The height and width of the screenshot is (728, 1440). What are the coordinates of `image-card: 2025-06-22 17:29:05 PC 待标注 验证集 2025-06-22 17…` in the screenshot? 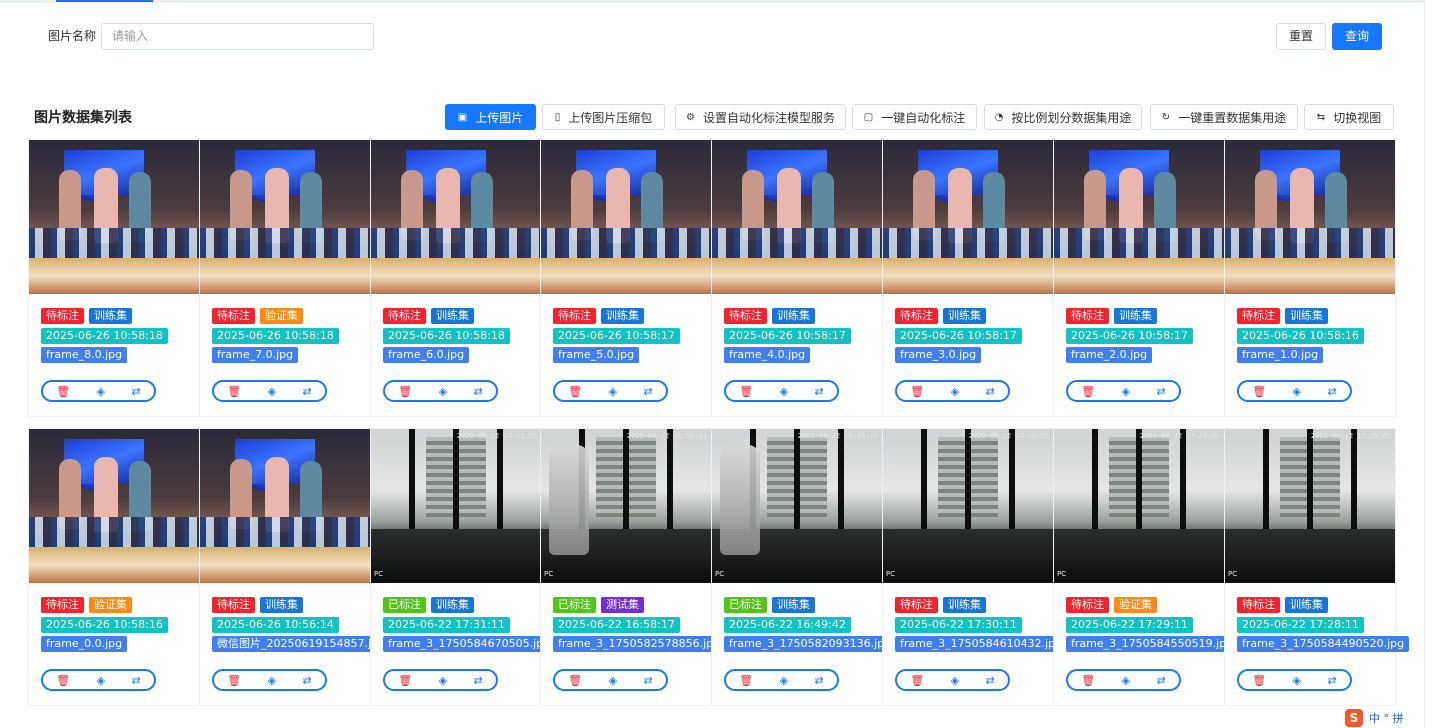 It's located at (1146, 567).